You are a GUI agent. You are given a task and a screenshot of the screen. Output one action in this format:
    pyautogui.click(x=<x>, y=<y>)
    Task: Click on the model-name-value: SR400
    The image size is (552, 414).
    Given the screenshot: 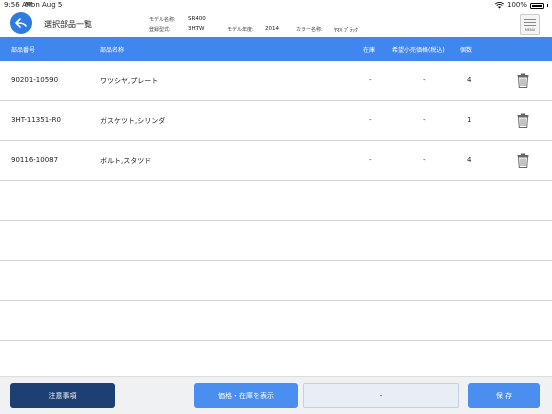 What is the action you would take?
    pyautogui.click(x=197, y=19)
    